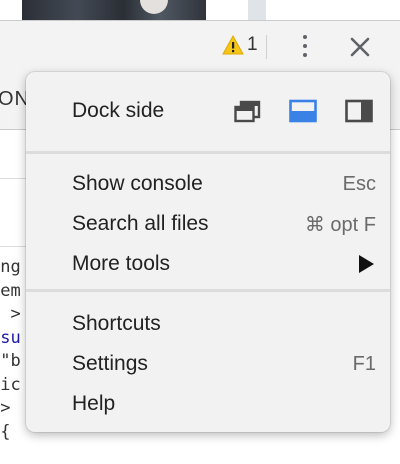  Describe the element at coordinates (200, 46) in the screenshot. I see `devtools-toolbar: 1` at that location.